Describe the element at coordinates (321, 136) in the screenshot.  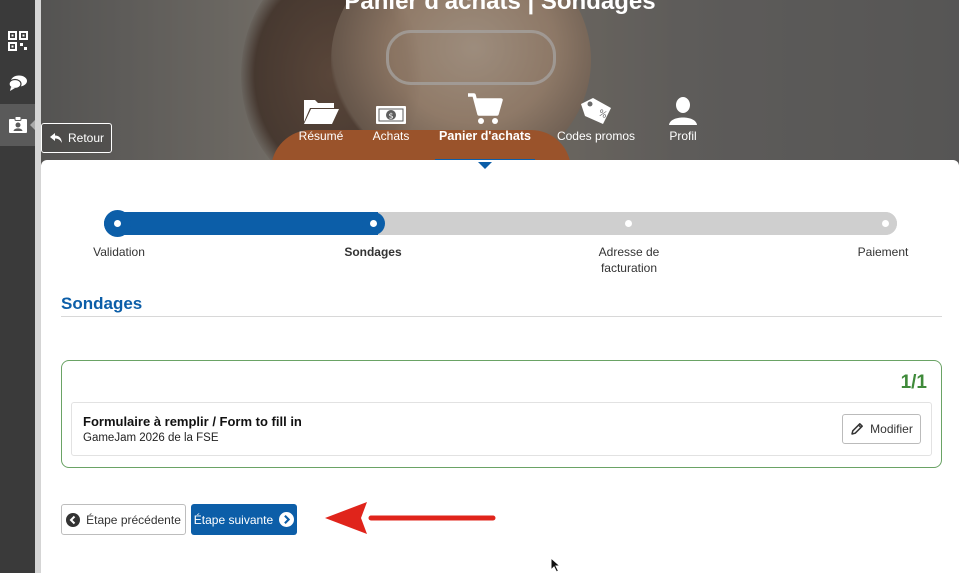
I see `tab-label: Résumé` at that location.